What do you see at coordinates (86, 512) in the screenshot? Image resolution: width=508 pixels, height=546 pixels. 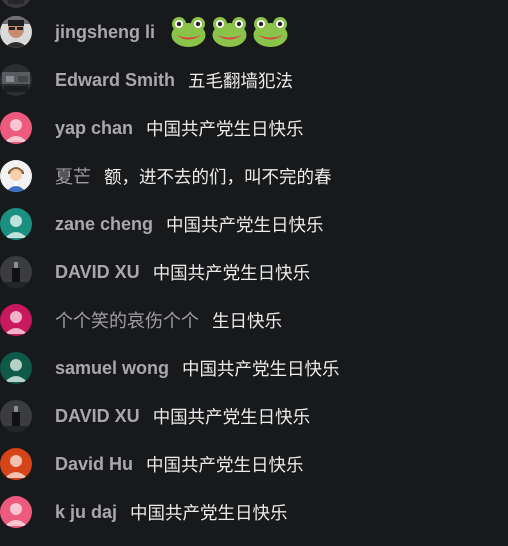 I see `author-name: k ju daj` at bounding box center [86, 512].